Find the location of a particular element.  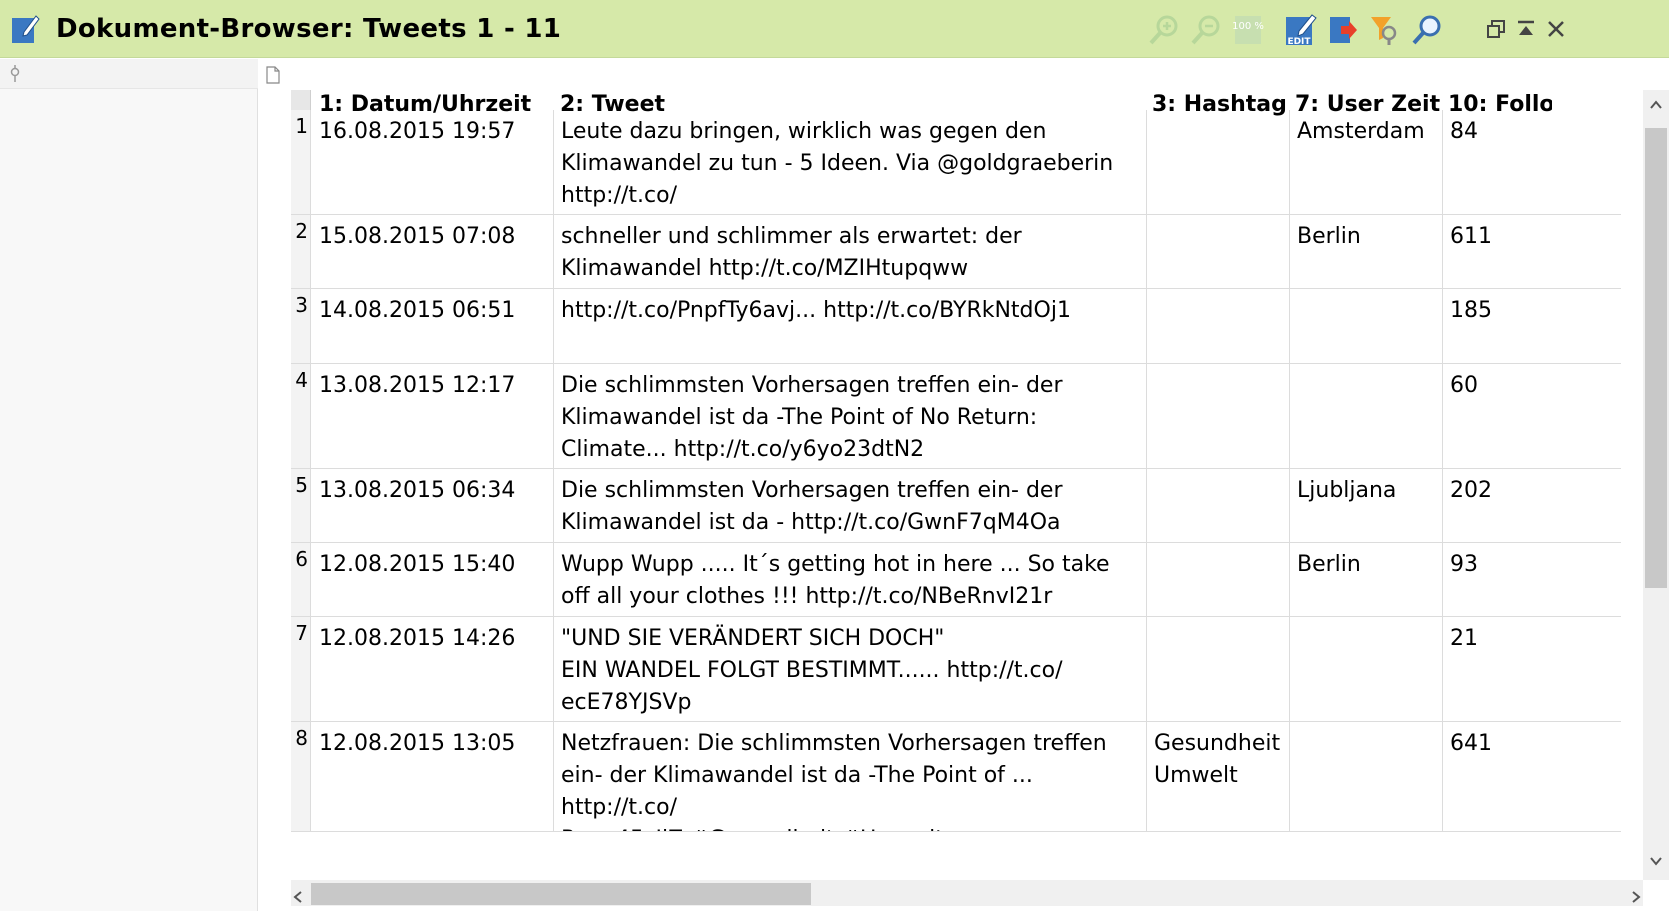

cell-follow: 641 is located at coordinates (1533, 776).